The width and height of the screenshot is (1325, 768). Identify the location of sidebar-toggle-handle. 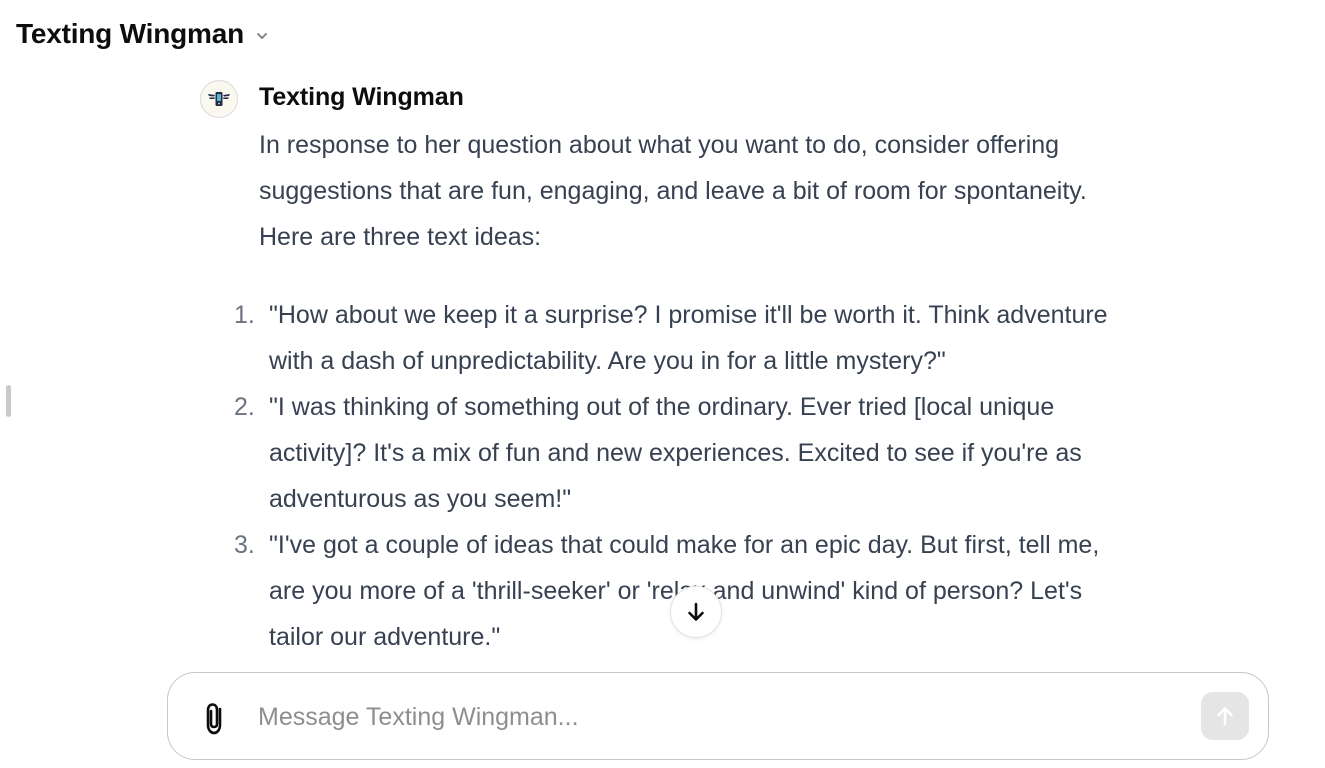
(8, 401).